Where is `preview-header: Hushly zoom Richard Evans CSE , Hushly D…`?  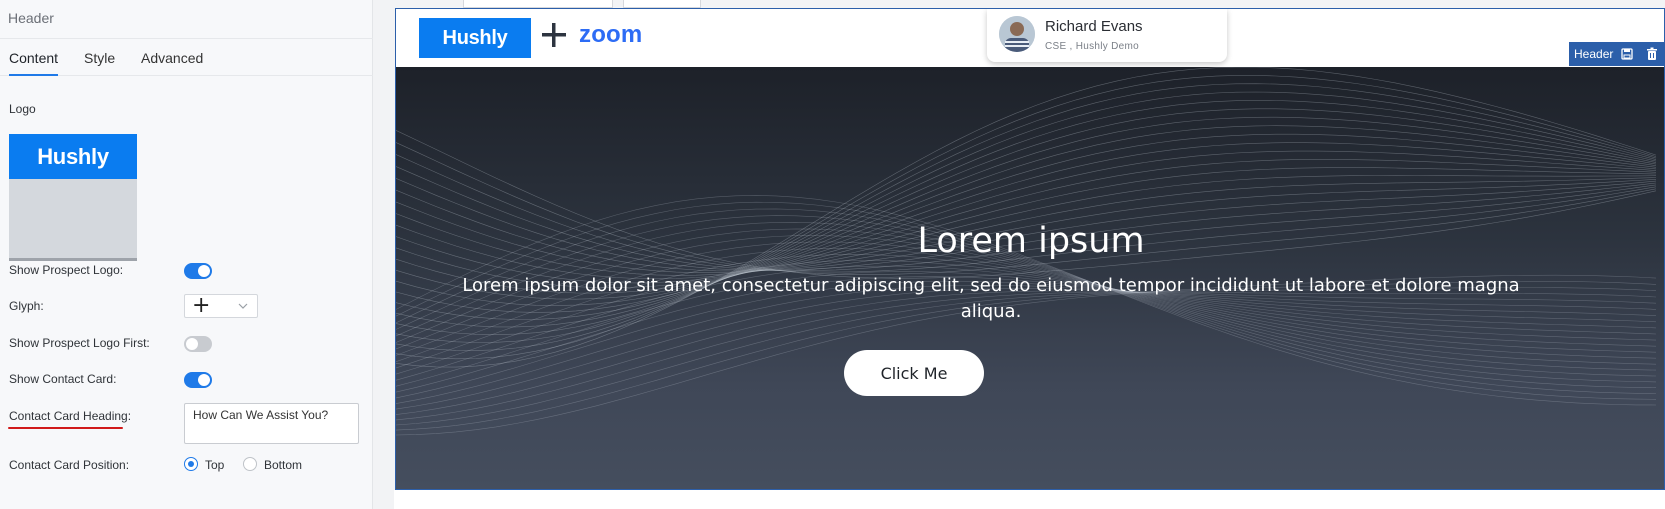
preview-header: Hushly zoom Richard Evans CSE , Hushly D… is located at coordinates (1030, 38).